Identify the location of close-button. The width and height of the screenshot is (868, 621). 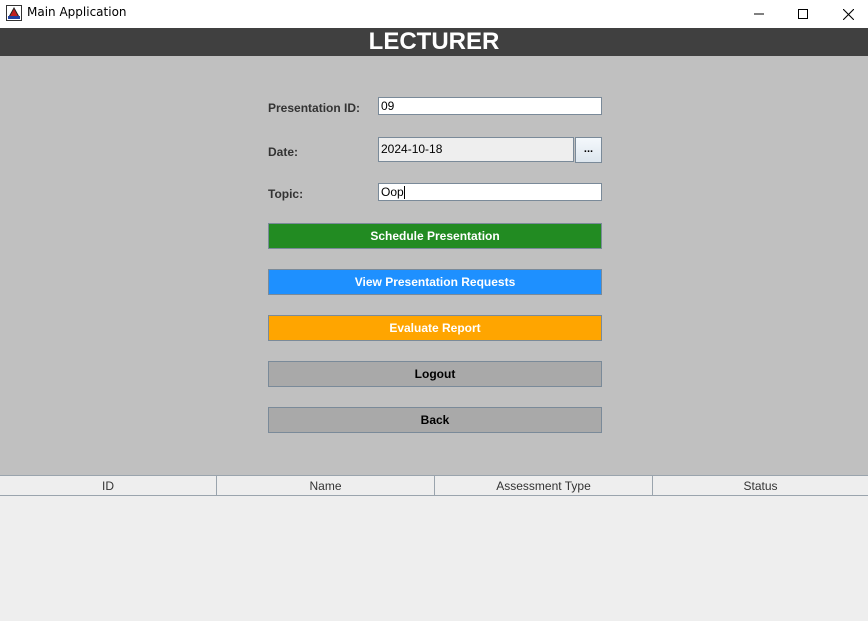
(846, 14).